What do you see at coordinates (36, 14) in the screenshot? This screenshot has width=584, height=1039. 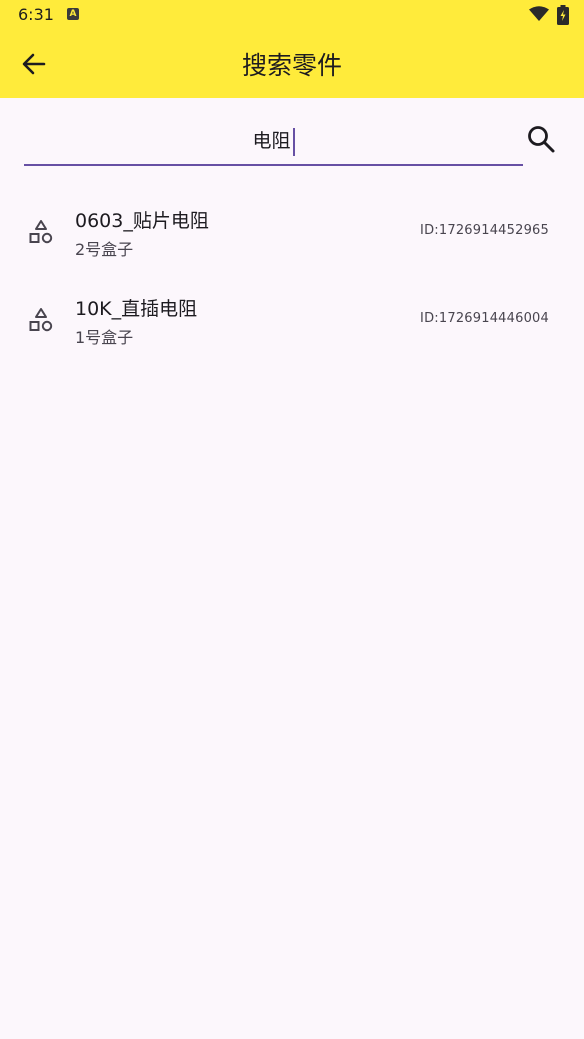 I see `status-time: 6:31` at bounding box center [36, 14].